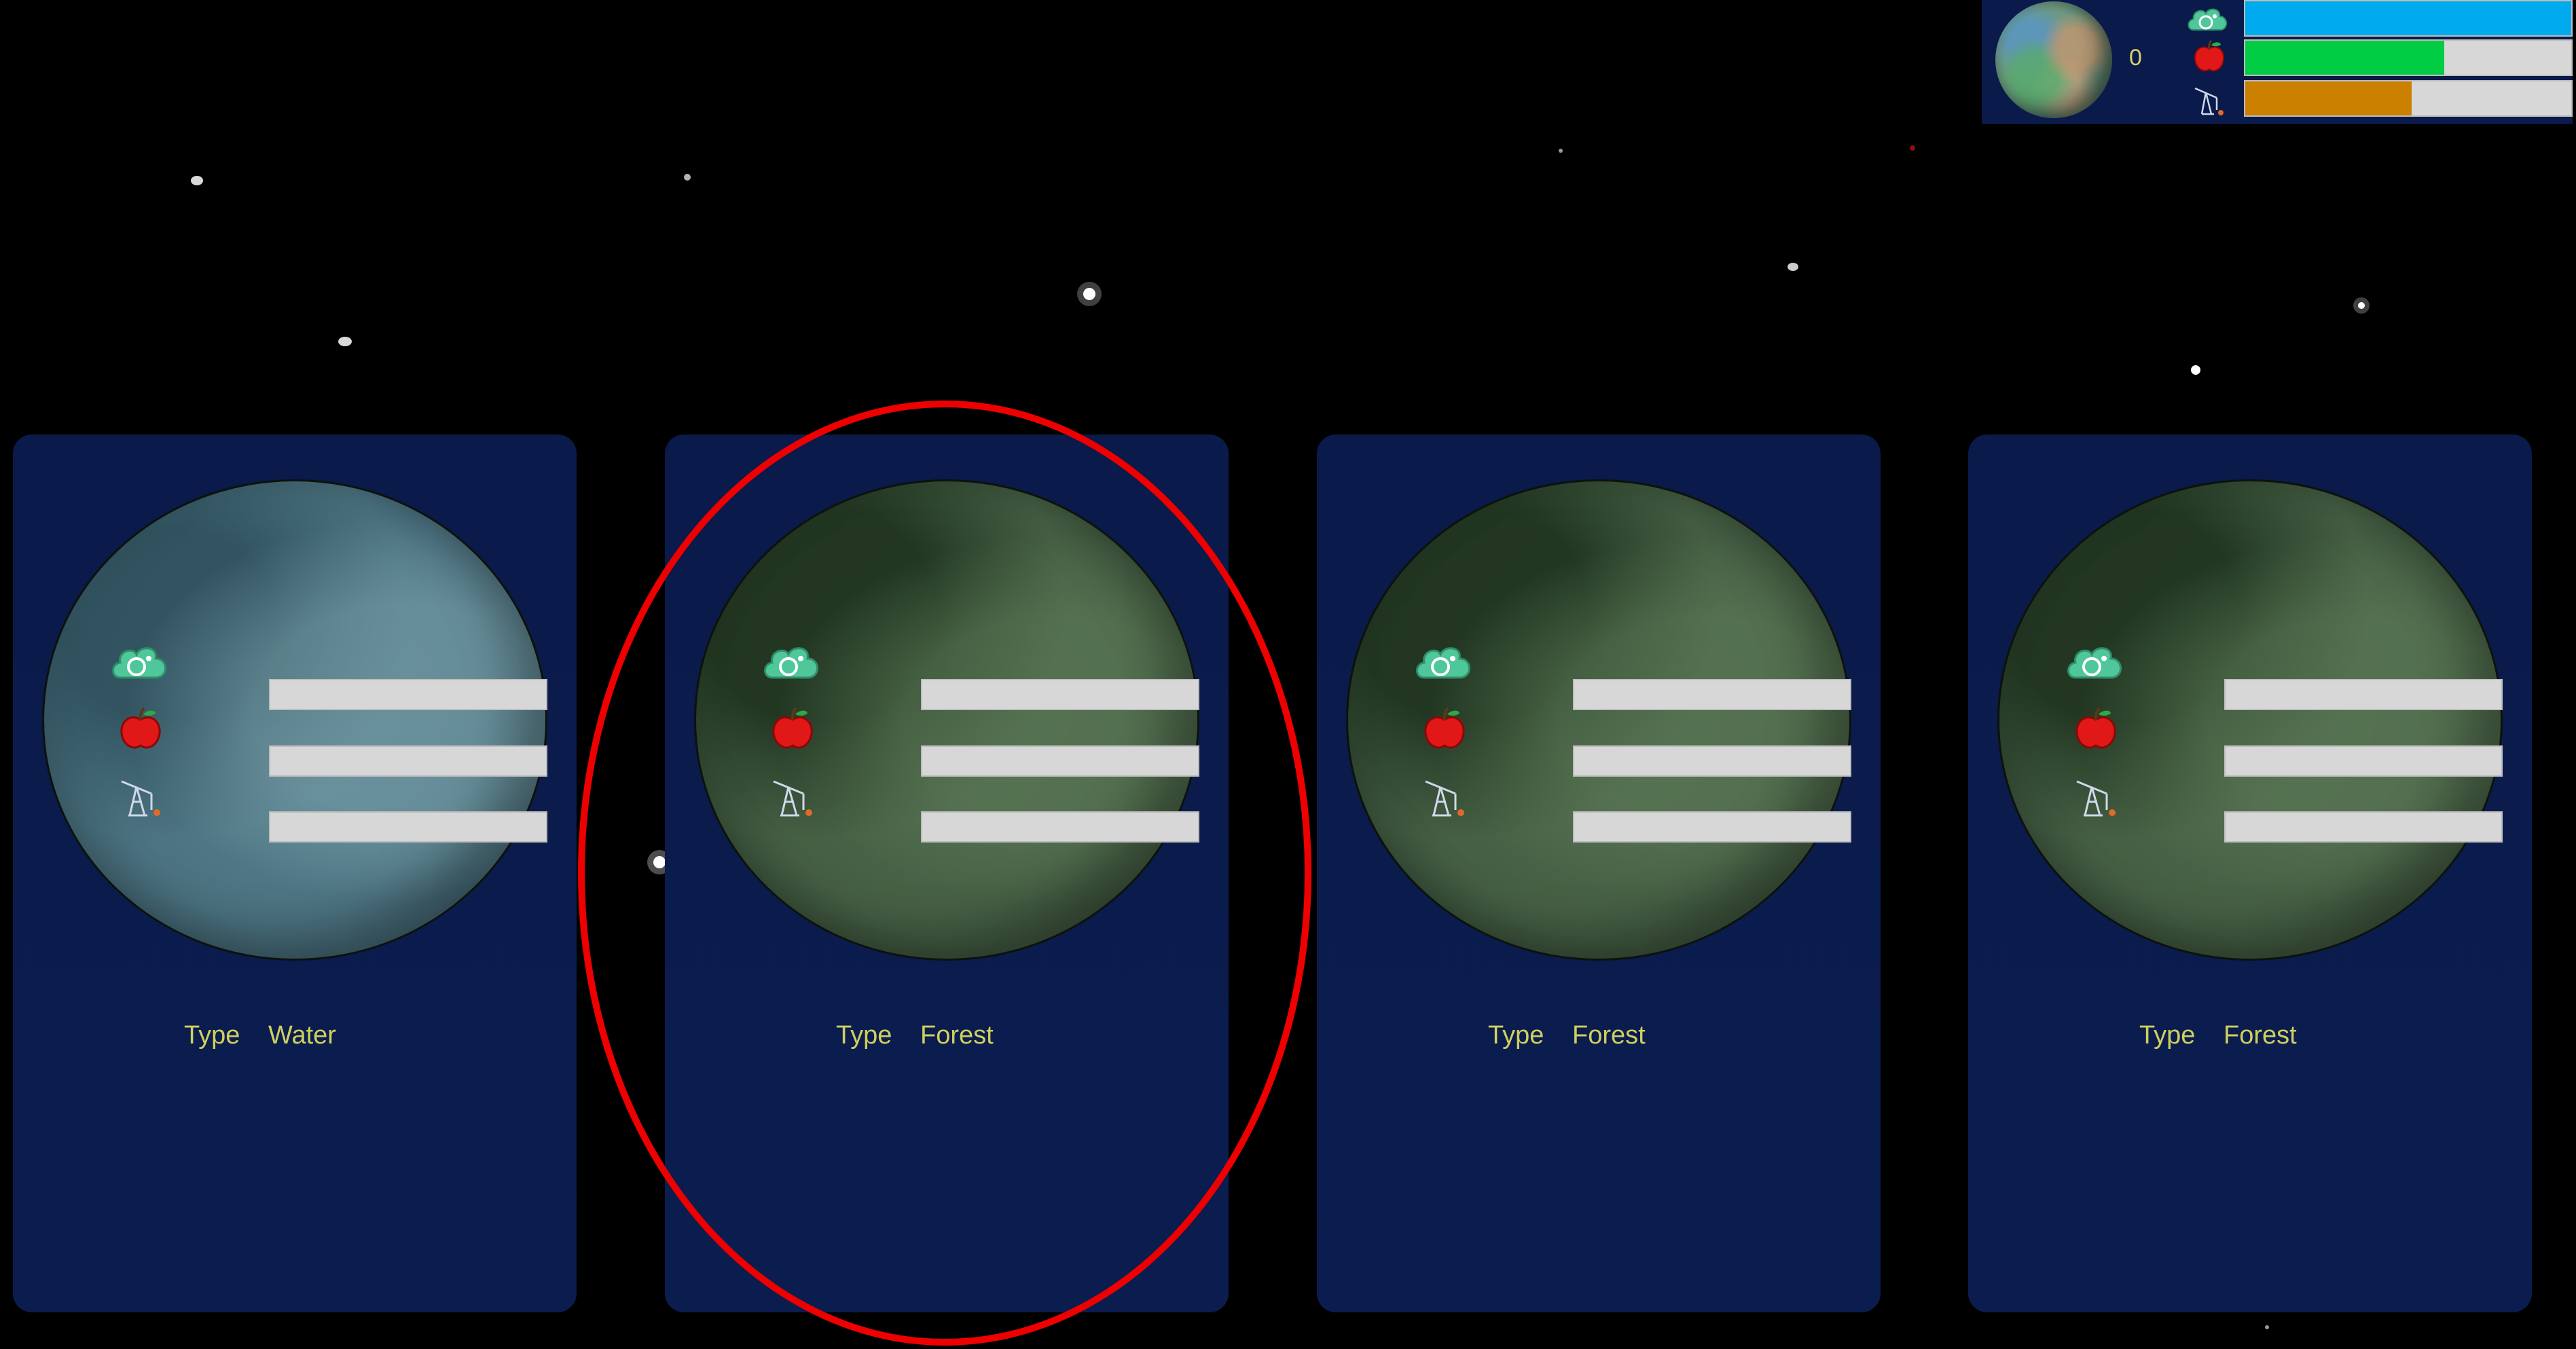  Describe the element at coordinates (2135, 58) in the screenshot. I see `planet-count: 0` at that location.